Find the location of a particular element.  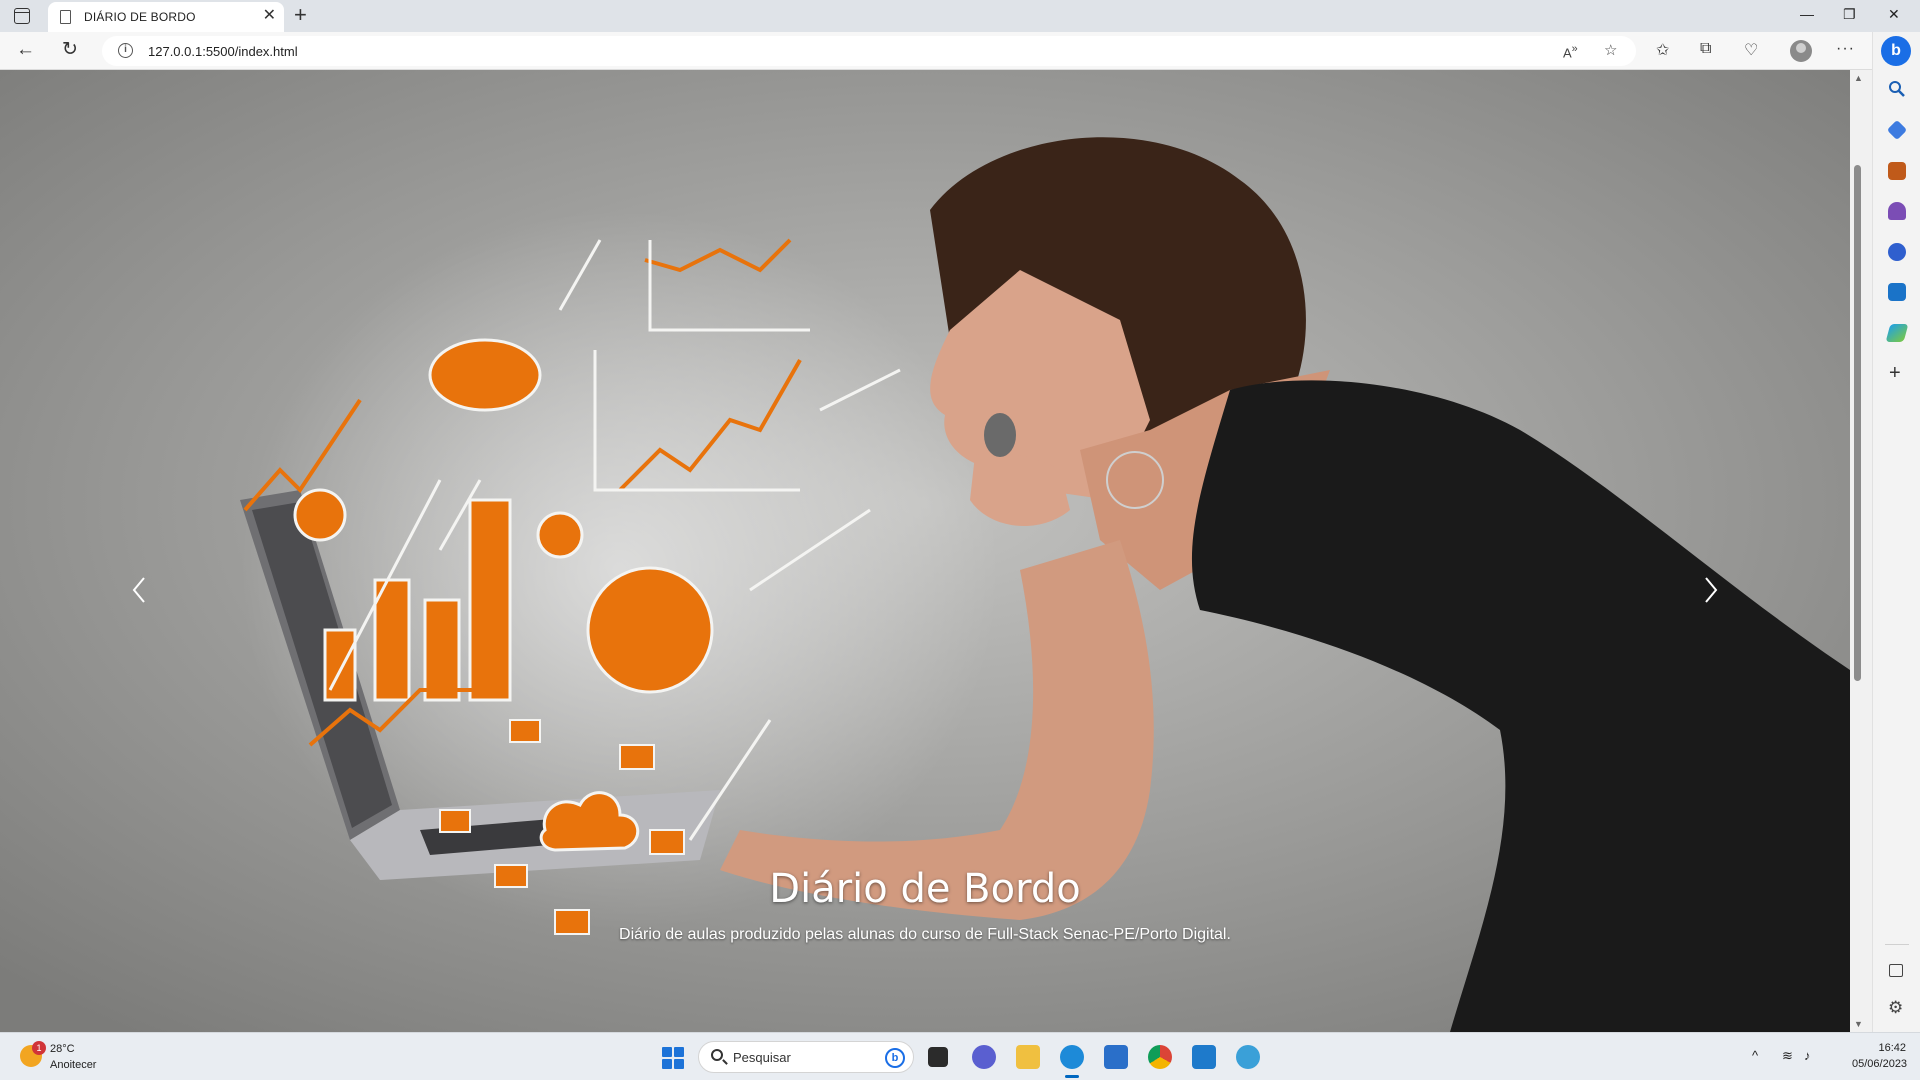

tab-title: DIÁRIO DE BORDO is located at coordinates (140, 17).